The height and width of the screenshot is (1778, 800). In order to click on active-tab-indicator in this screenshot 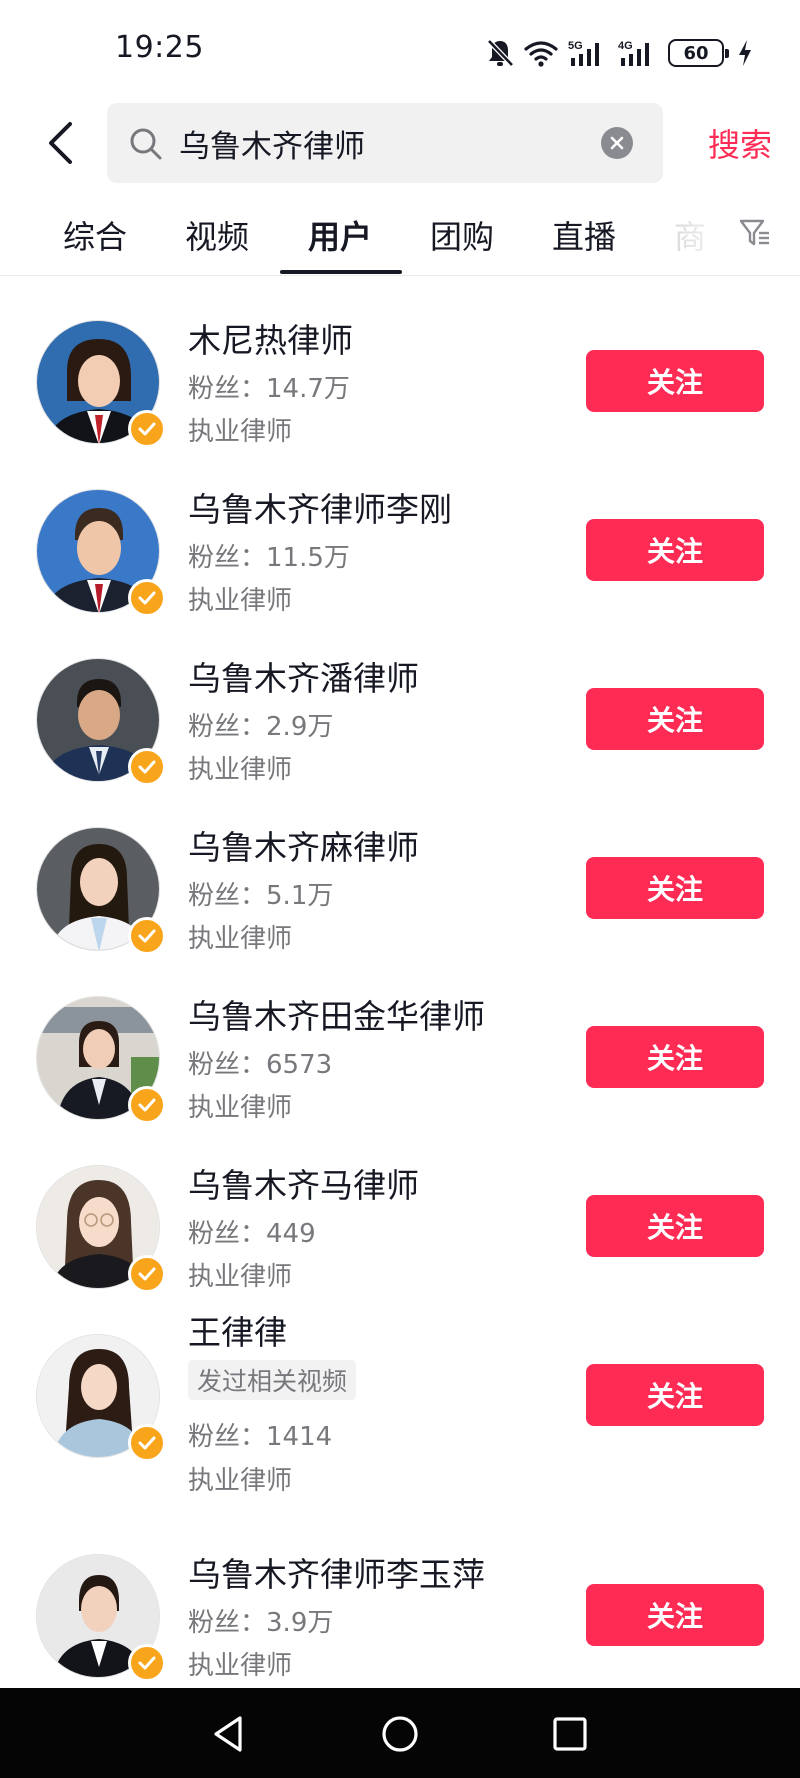, I will do `click(341, 272)`.